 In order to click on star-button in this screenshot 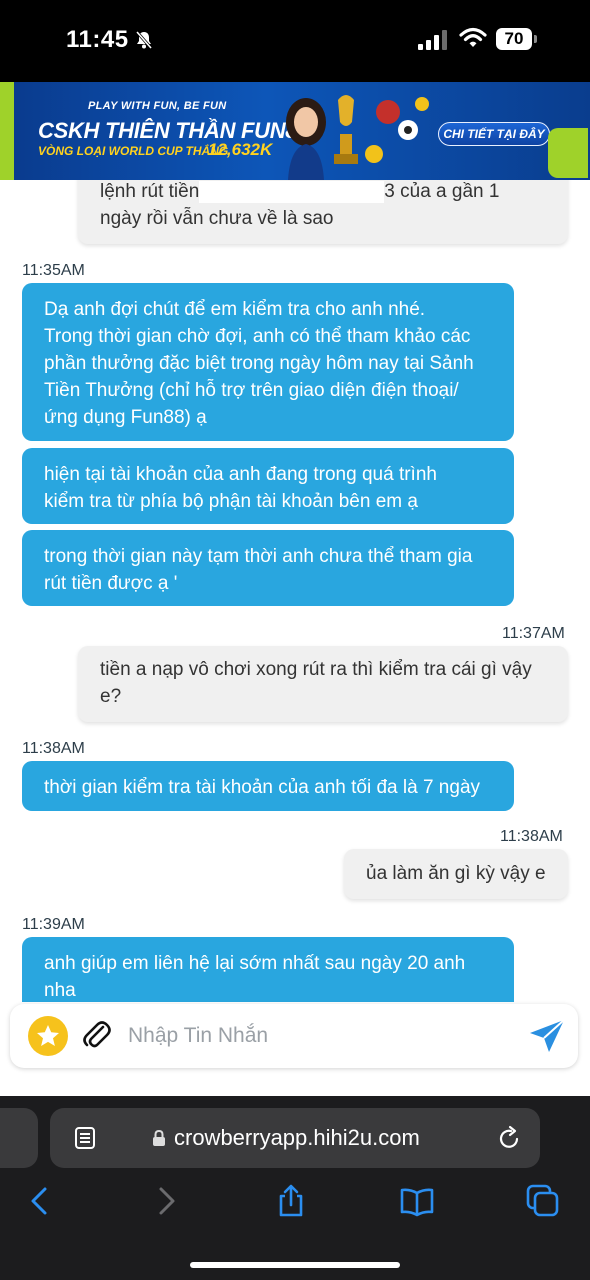, I will do `click(48, 1036)`.